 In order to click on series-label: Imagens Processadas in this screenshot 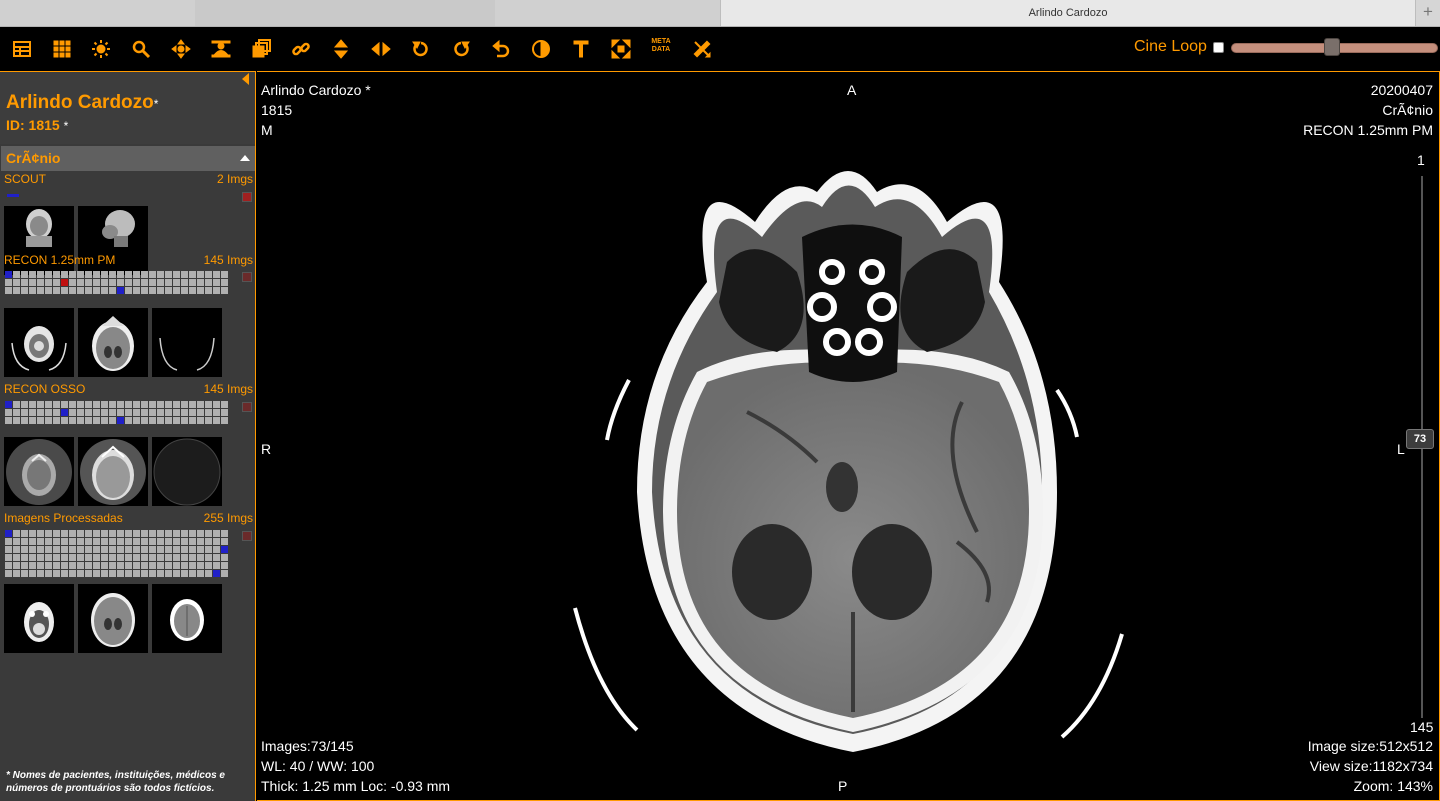, I will do `click(63, 518)`.